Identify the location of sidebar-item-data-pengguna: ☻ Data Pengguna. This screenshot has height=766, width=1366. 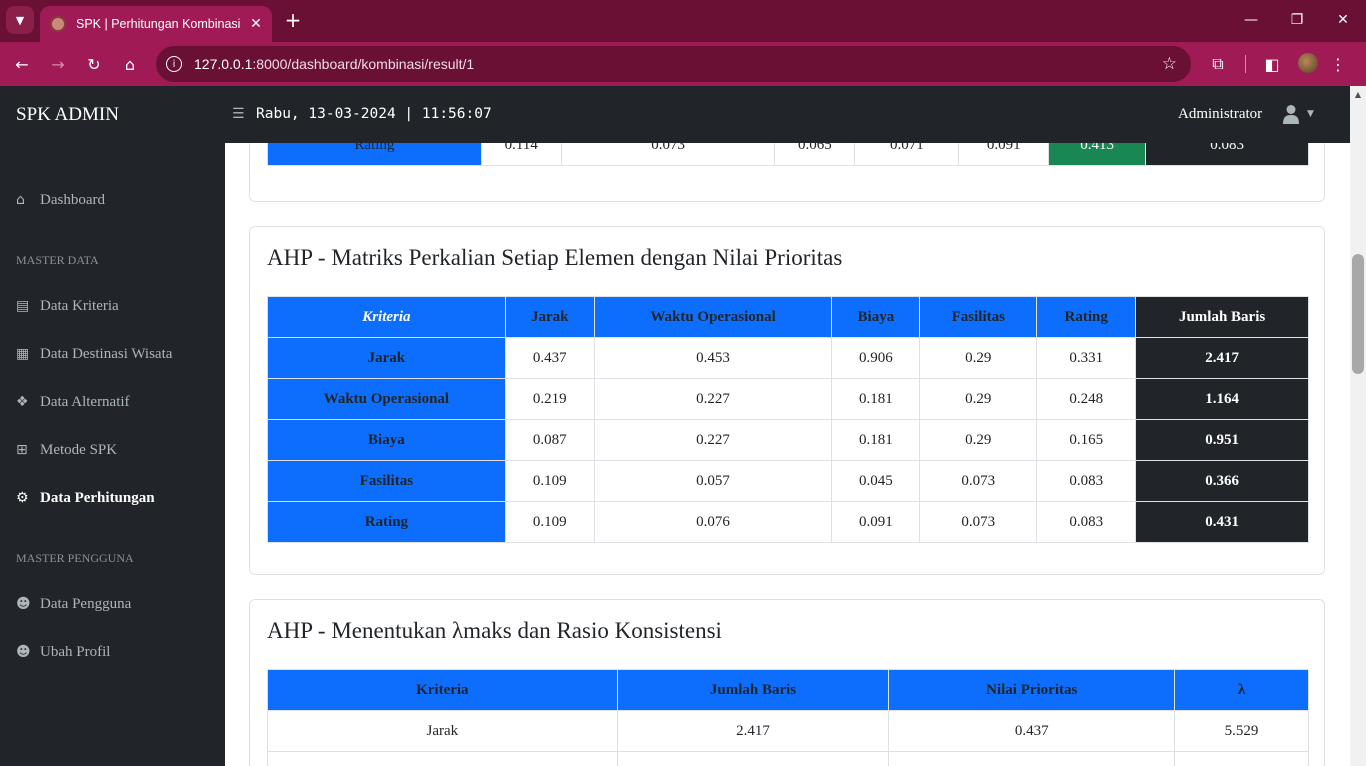
(73, 604).